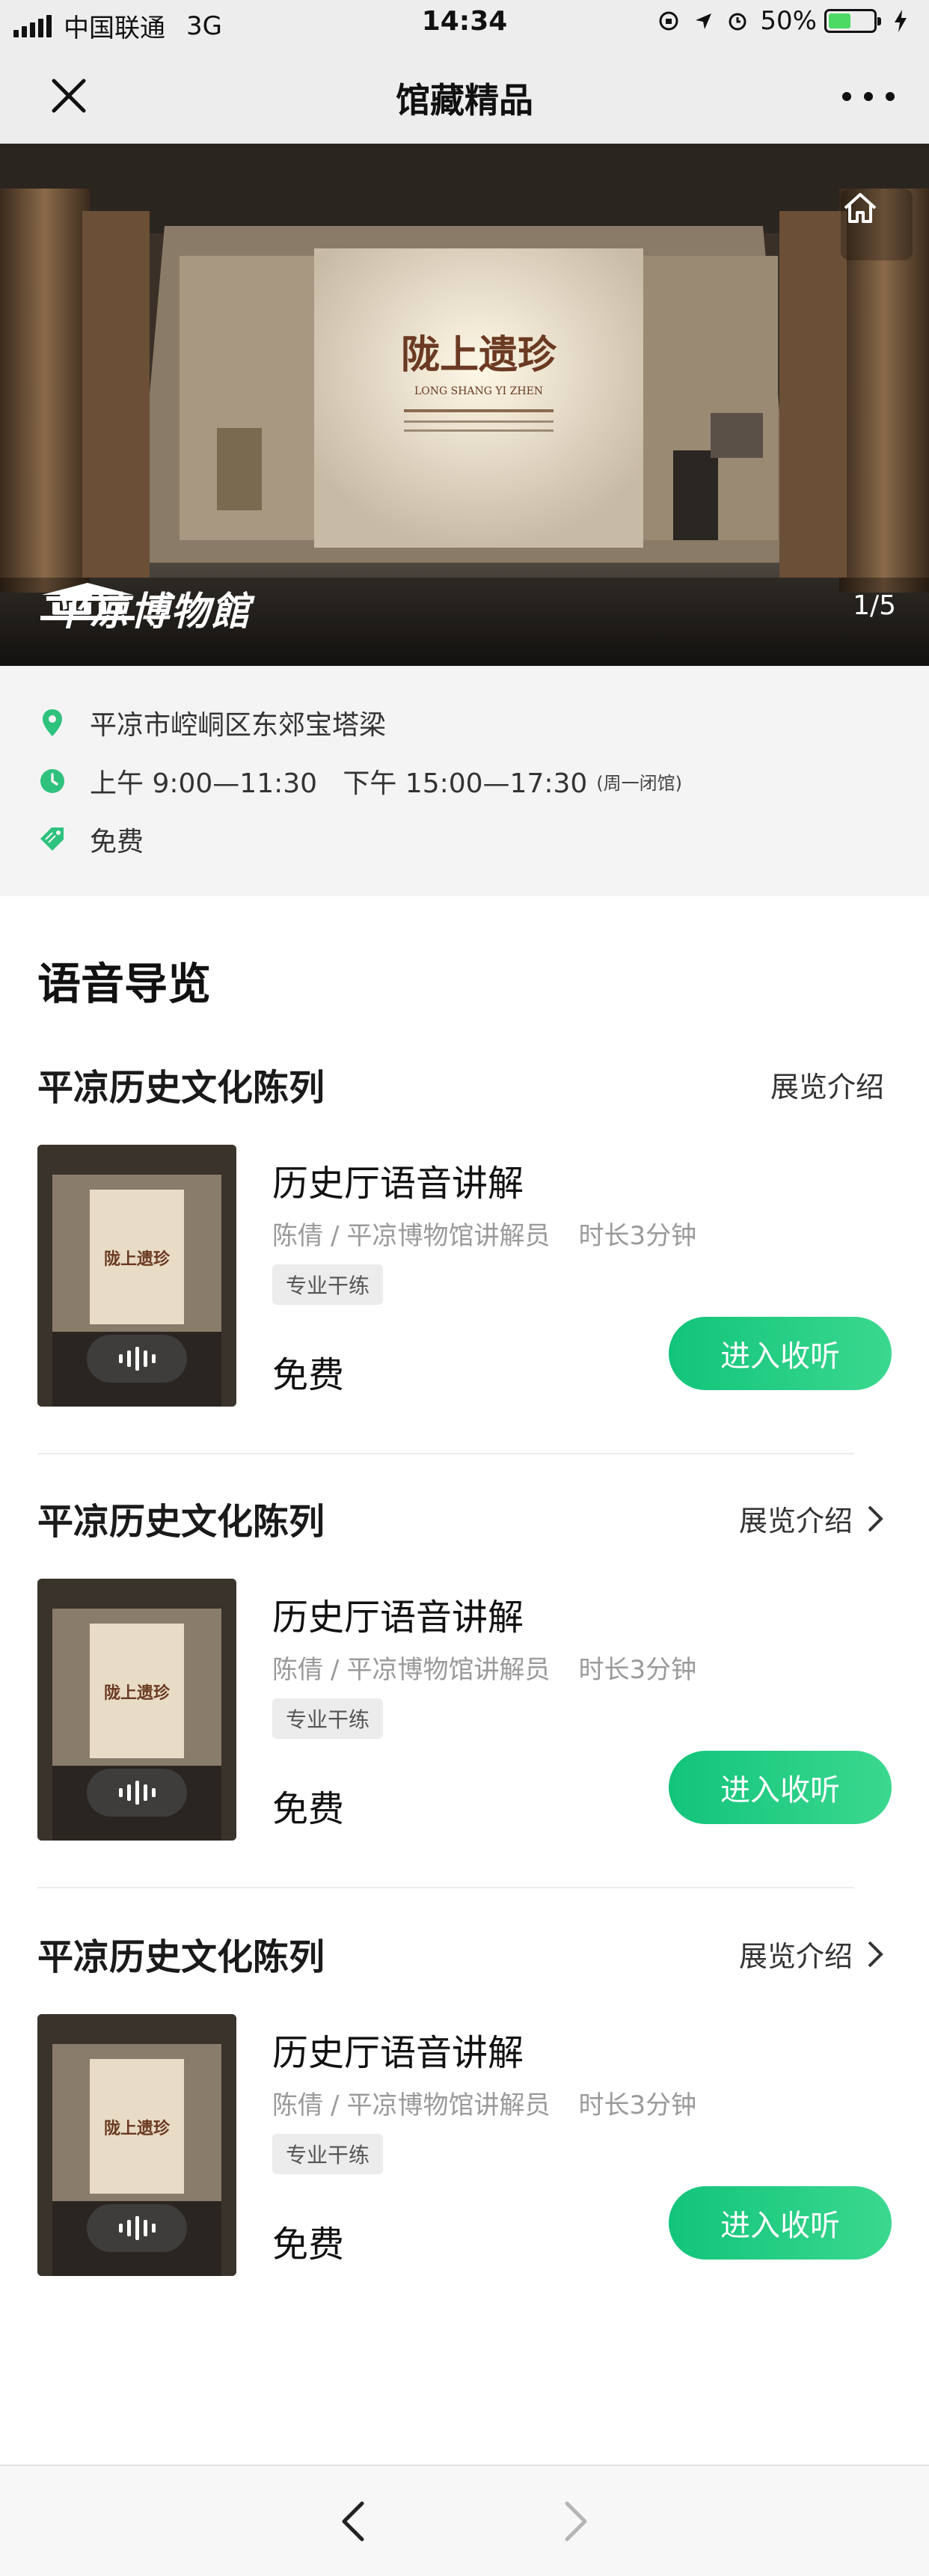 This screenshot has height=2576, width=929. I want to click on hero-exhibit-title: 陇上遗珍, so click(479, 355).